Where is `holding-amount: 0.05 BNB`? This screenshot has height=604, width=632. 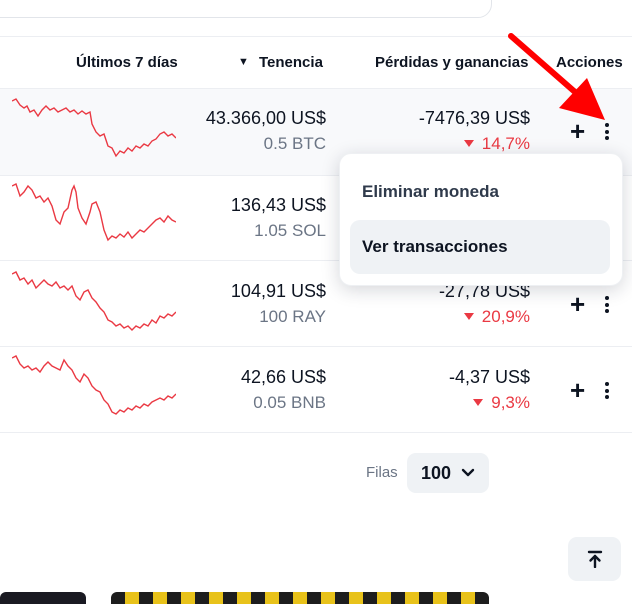 holding-amount: 0.05 BNB is located at coordinates (289, 402).